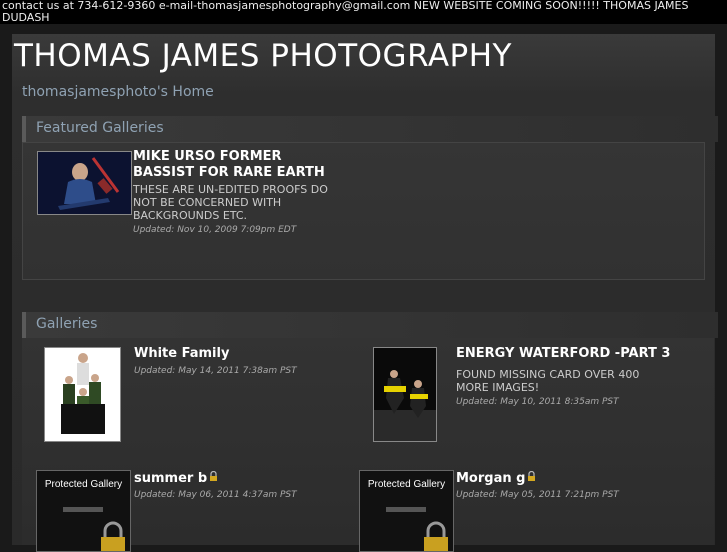  Describe the element at coordinates (118, 92) in the screenshot. I see `home-breadcrumb-link: thomasjamesphoto's Home` at that location.